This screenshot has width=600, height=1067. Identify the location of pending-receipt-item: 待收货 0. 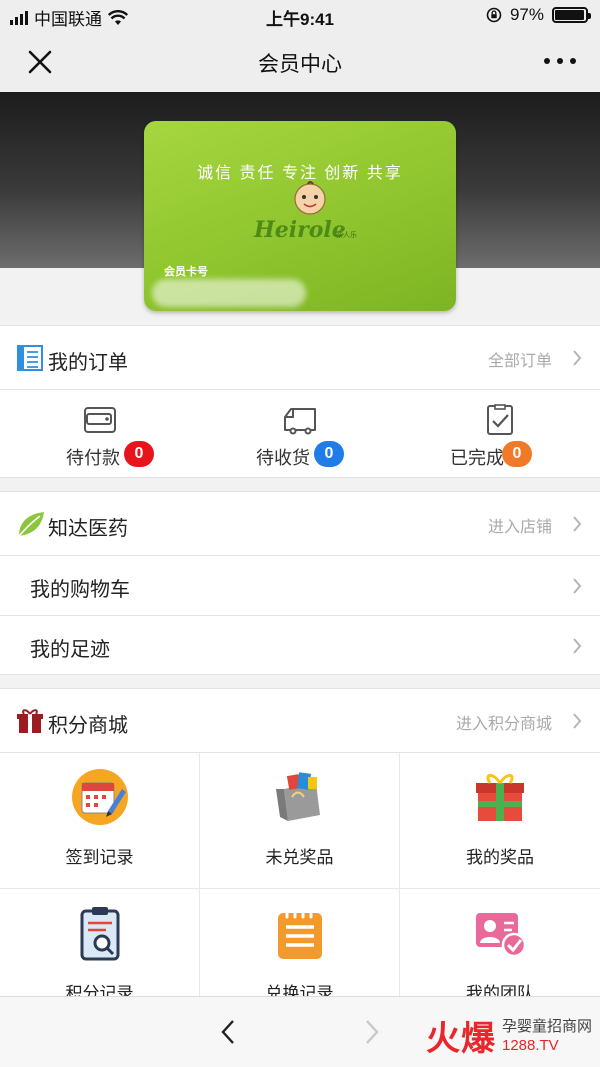
(300, 434).